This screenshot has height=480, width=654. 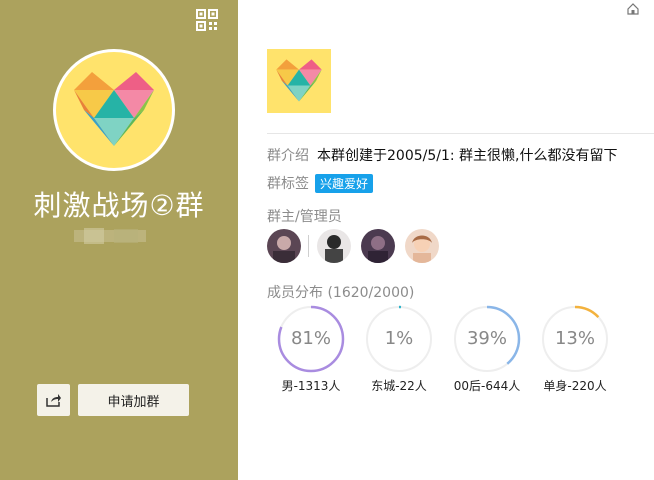 I want to click on home-icon, so click(x=633, y=7).